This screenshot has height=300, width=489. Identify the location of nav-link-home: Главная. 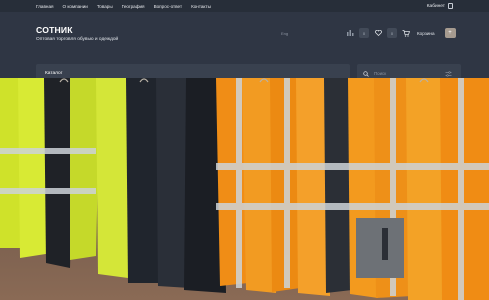
(44, 6).